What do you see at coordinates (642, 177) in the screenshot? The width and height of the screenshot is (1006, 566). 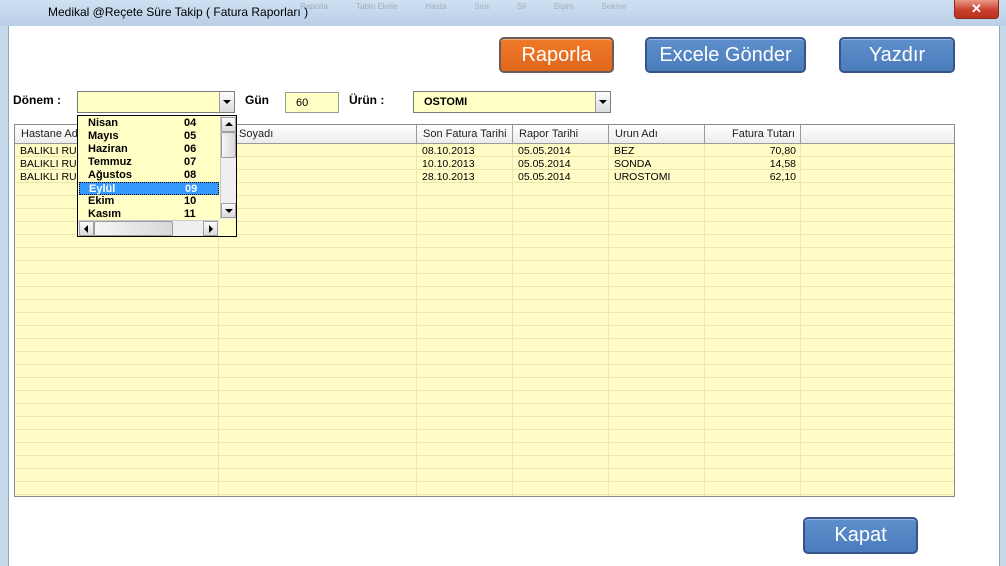 I see `table-cell: UROSTOMI` at bounding box center [642, 177].